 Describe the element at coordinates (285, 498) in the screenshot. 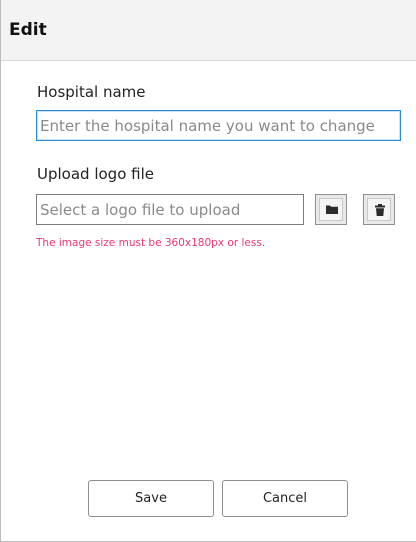

I see `cancel-button: Cancel` at that location.